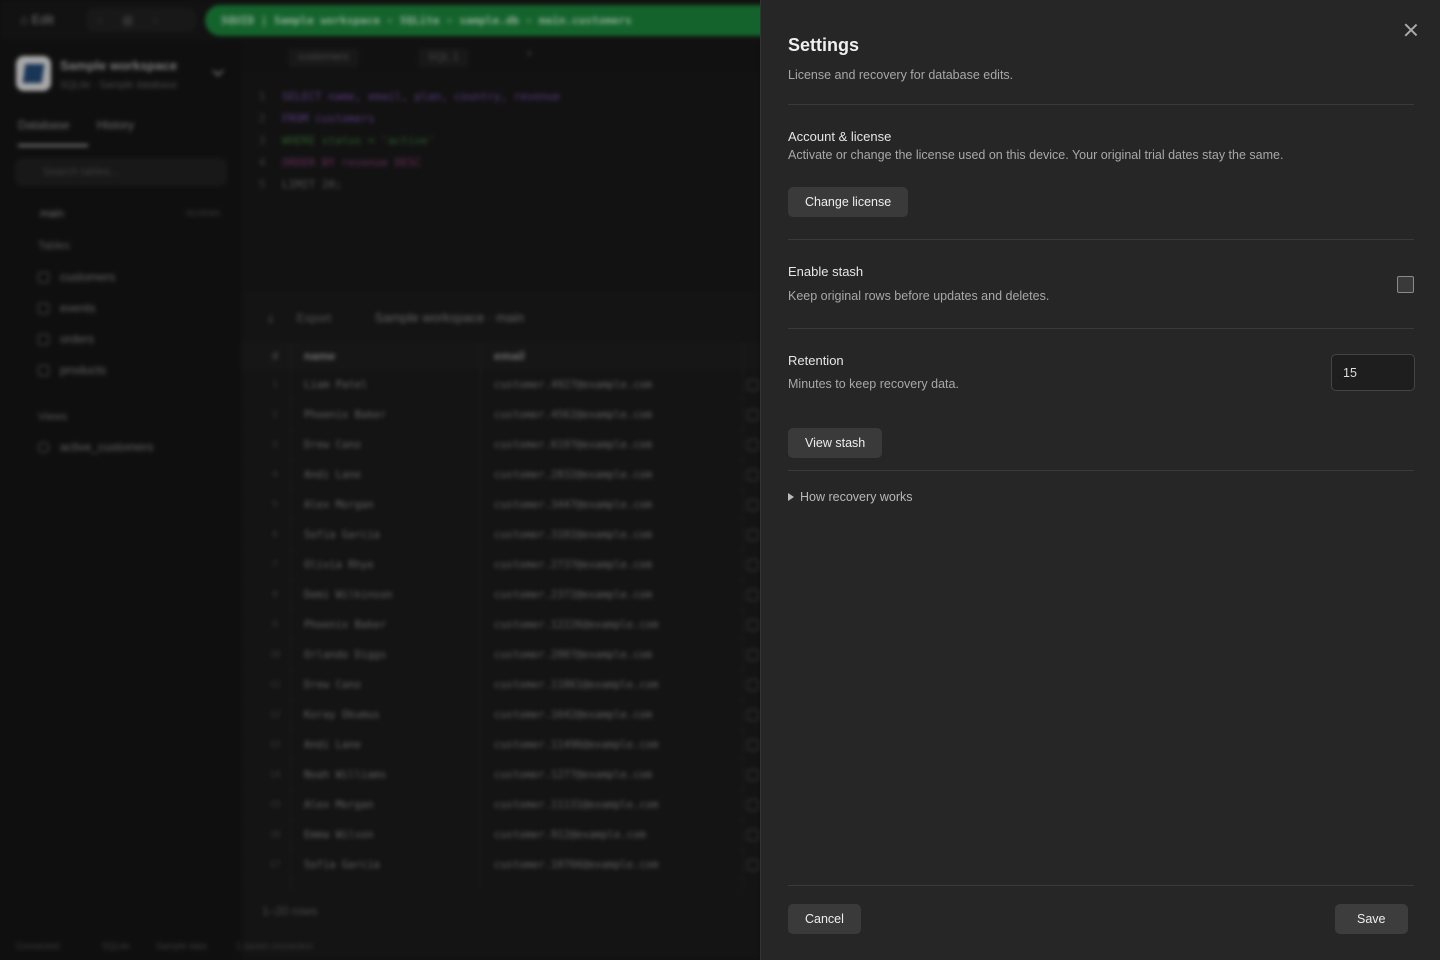 Image resolution: width=1440 pixels, height=960 pixels. What do you see at coordinates (826, 271) in the screenshot?
I see `enable-stash-title: Enable stash` at bounding box center [826, 271].